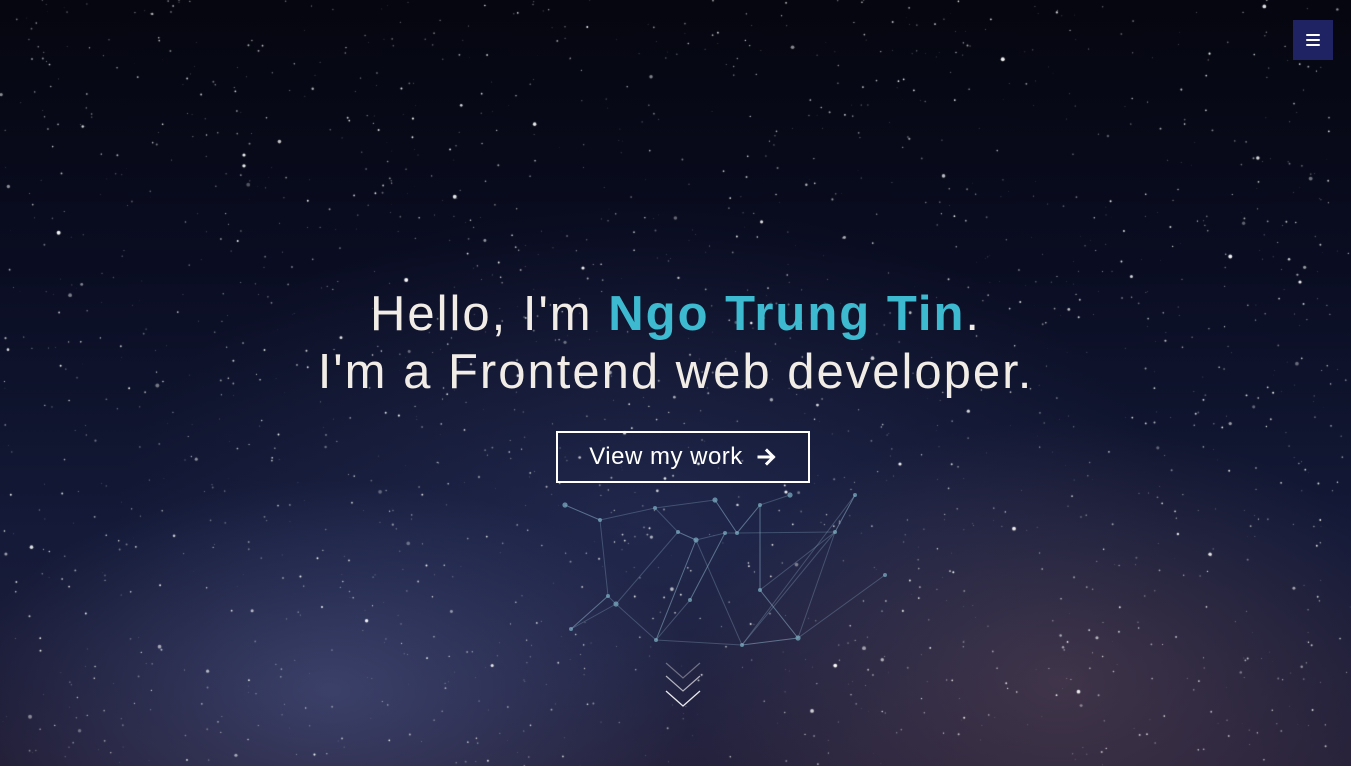  What do you see at coordinates (489, 314) in the screenshot?
I see `greeting-prefix: Hello, I'm` at bounding box center [489, 314].